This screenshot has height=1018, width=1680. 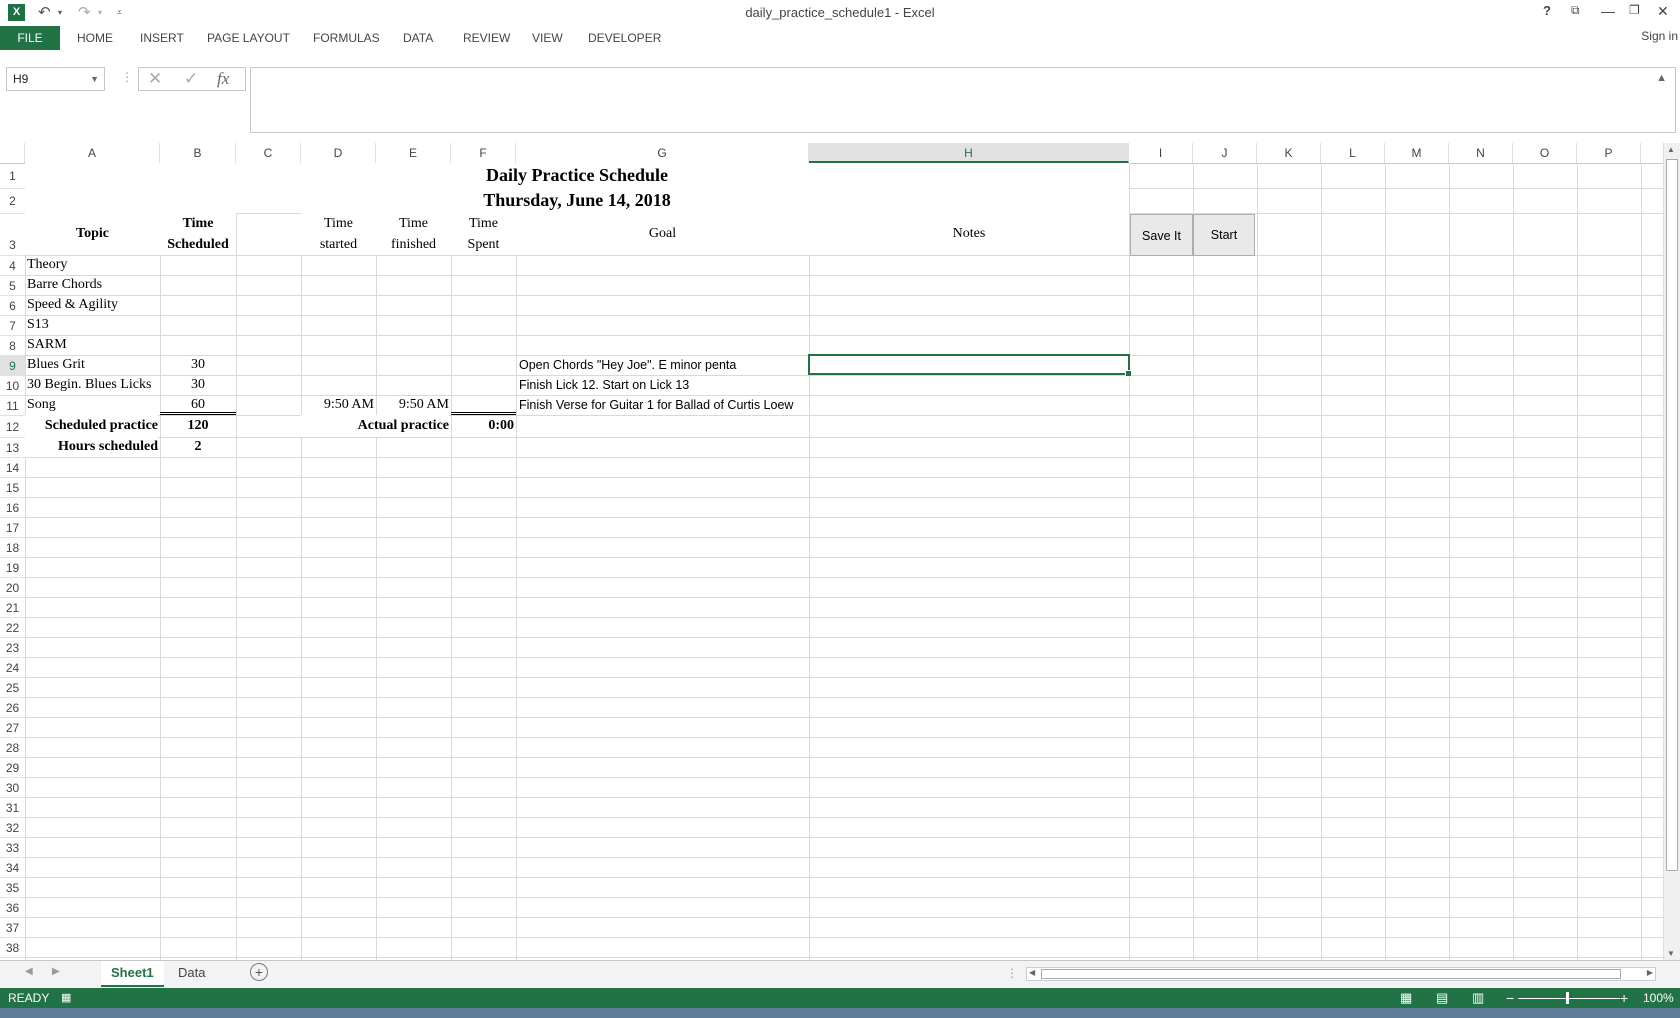 I want to click on tab-sheet1: Sheet1, so click(x=132, y=974).